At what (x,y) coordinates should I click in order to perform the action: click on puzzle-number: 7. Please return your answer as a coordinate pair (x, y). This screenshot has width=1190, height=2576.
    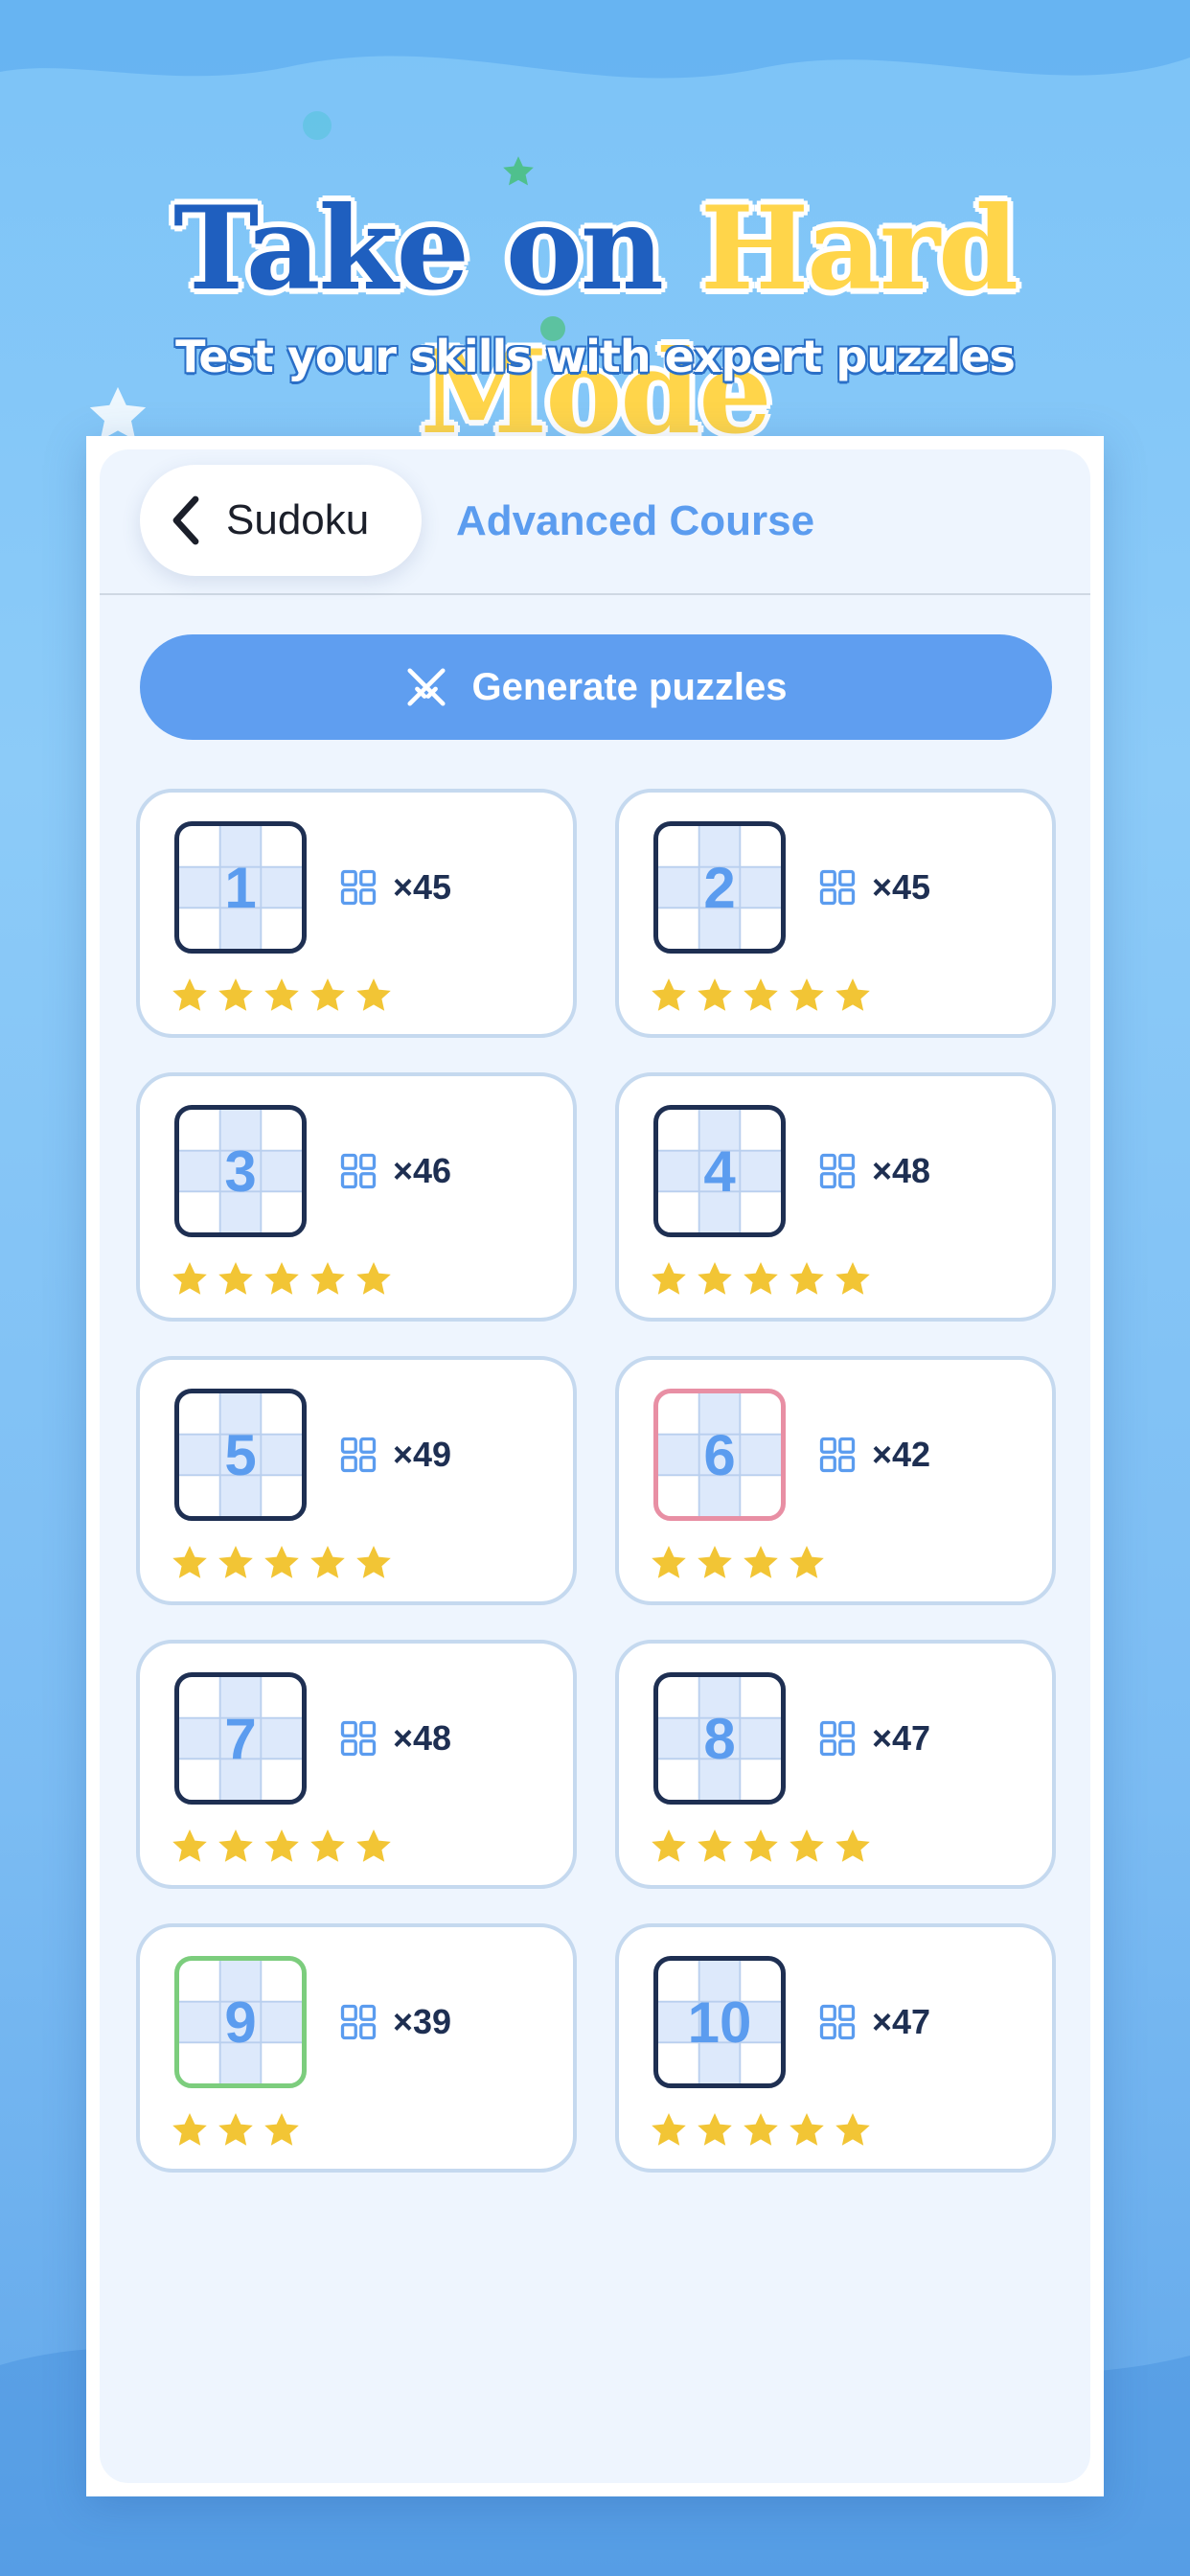
    Looking at the image, I should click on (241, 1738).